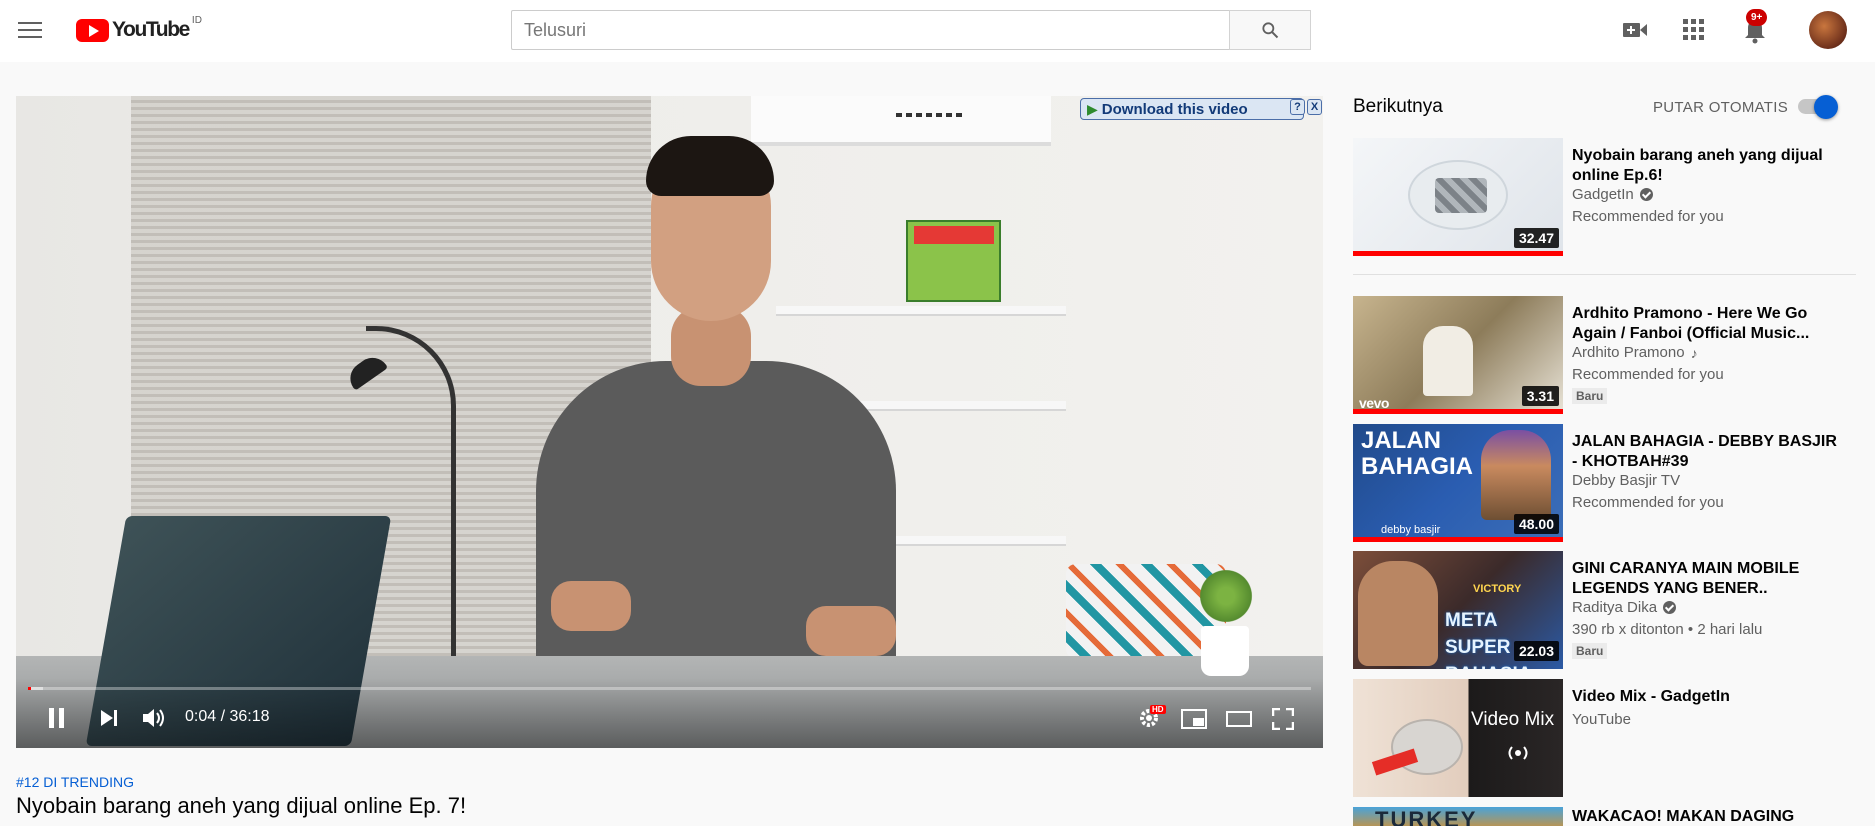  What do you see at coordinates (92, 30) in the screenshot?
I see `youtube-play-icon` at bounding box center [92, 30].